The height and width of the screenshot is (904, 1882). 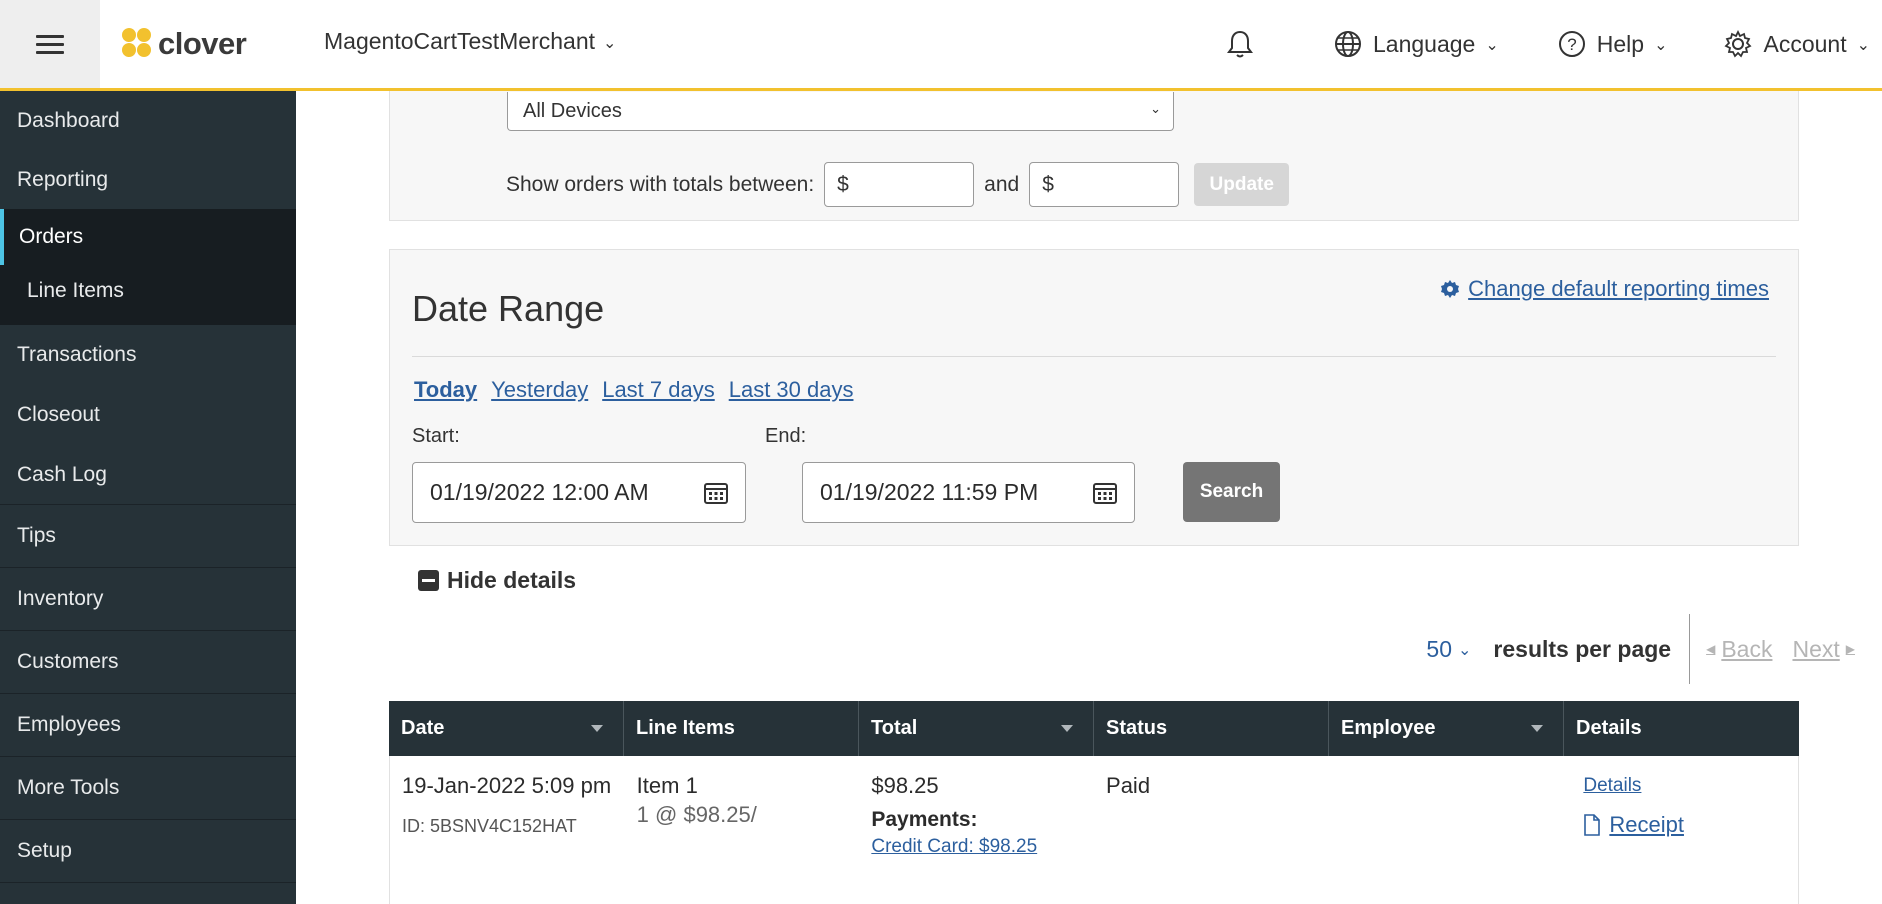 What do you see at coordinates (36, 535) in the screenshot?
I see `sidebar-item-label: Tips` at bounding box center [36, 535].